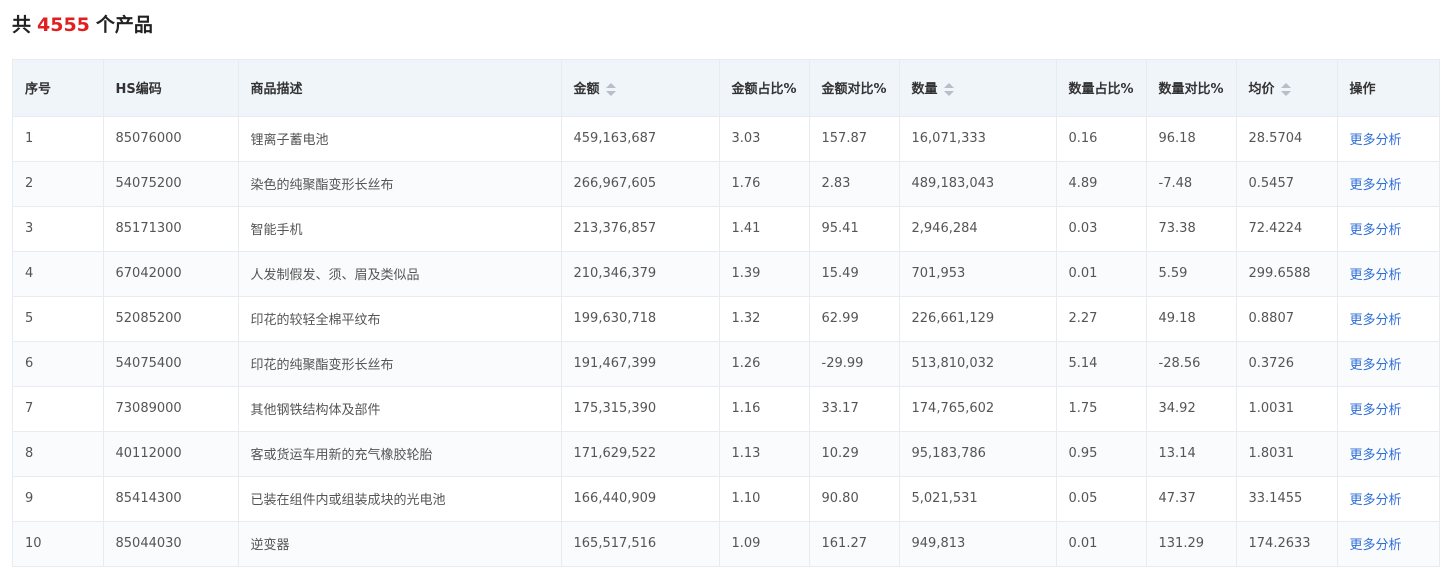  What do you see at coordinates (854, 229) in the screenshot?
I see `cell-amount-compare: 95.41` at bounding box center [854, 229].